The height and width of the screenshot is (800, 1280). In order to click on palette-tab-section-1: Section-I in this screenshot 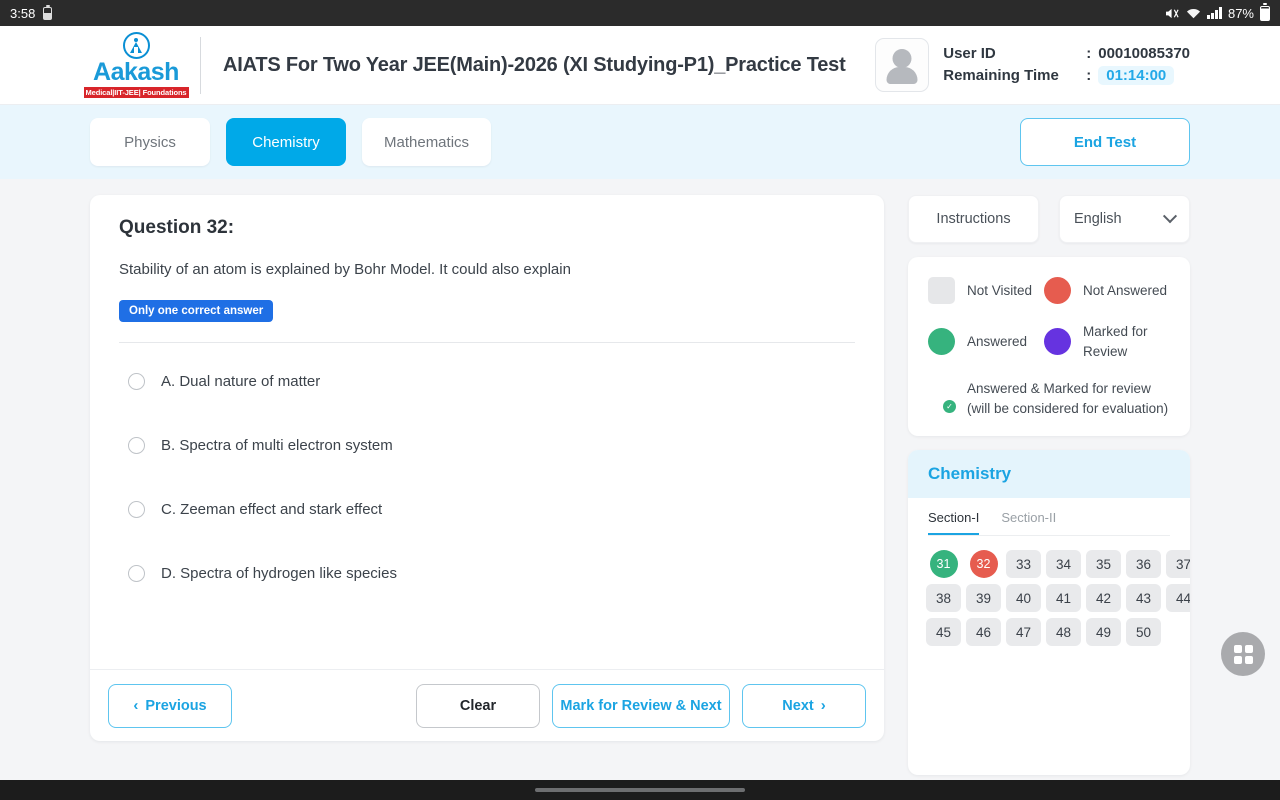, I will do `click(954, 523)`.